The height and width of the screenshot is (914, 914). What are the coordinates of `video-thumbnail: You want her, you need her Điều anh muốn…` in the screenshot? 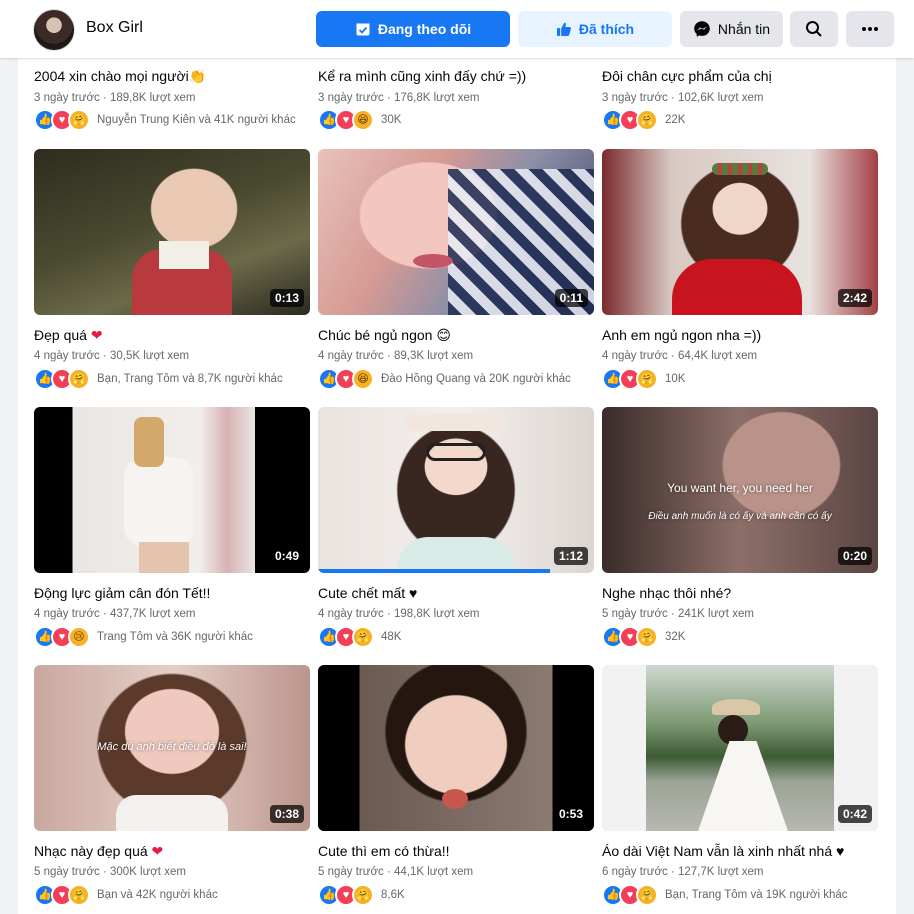 It's located at (740, 490).